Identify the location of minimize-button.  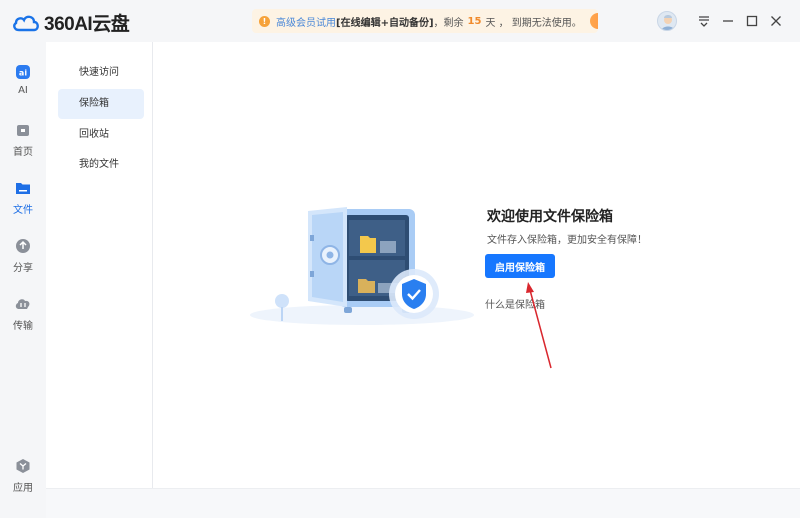
(728, 21).